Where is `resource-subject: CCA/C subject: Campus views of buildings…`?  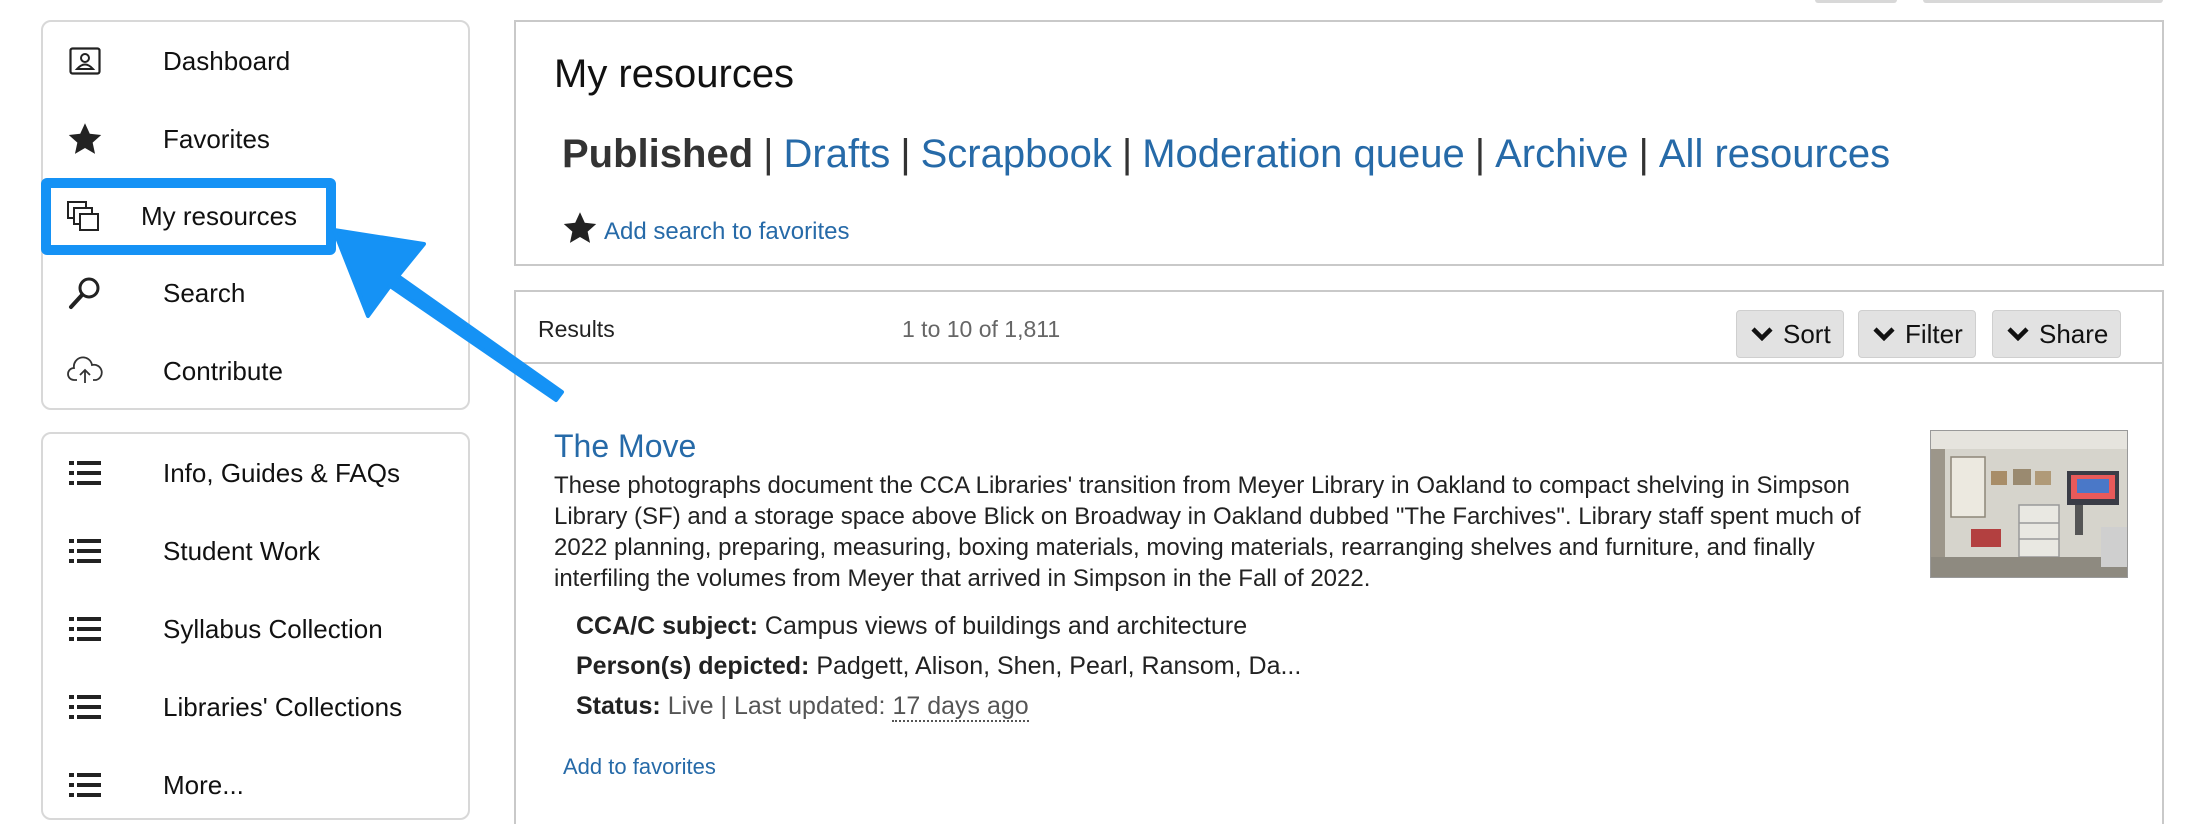 resource-subject: CCA/C subject: Campus views of buildings… is located at coordinates (911, 626).